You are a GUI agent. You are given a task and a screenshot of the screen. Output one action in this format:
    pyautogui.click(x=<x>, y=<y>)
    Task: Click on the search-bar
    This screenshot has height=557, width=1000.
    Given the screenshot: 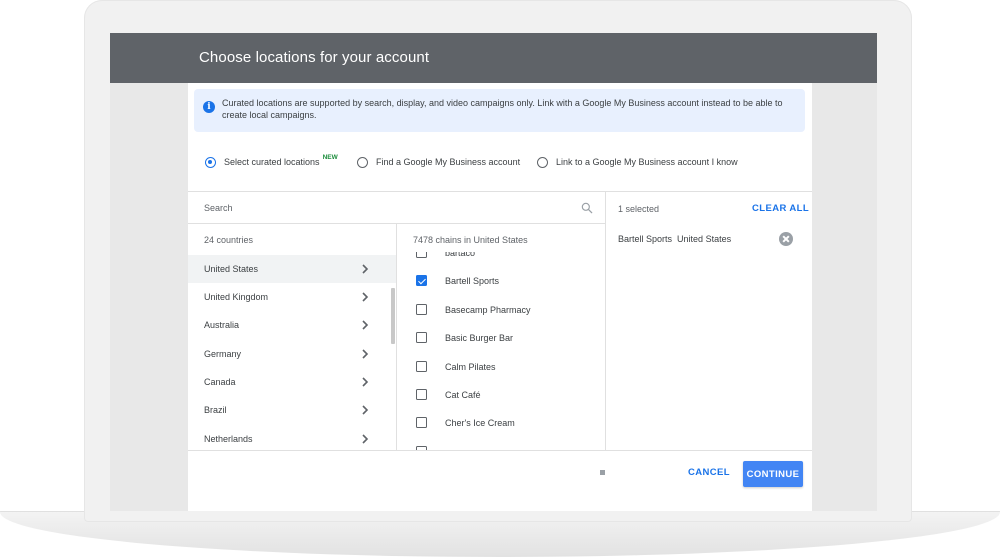 What is the action you would take?
    pyautogui.click(x=396, y=207)
    